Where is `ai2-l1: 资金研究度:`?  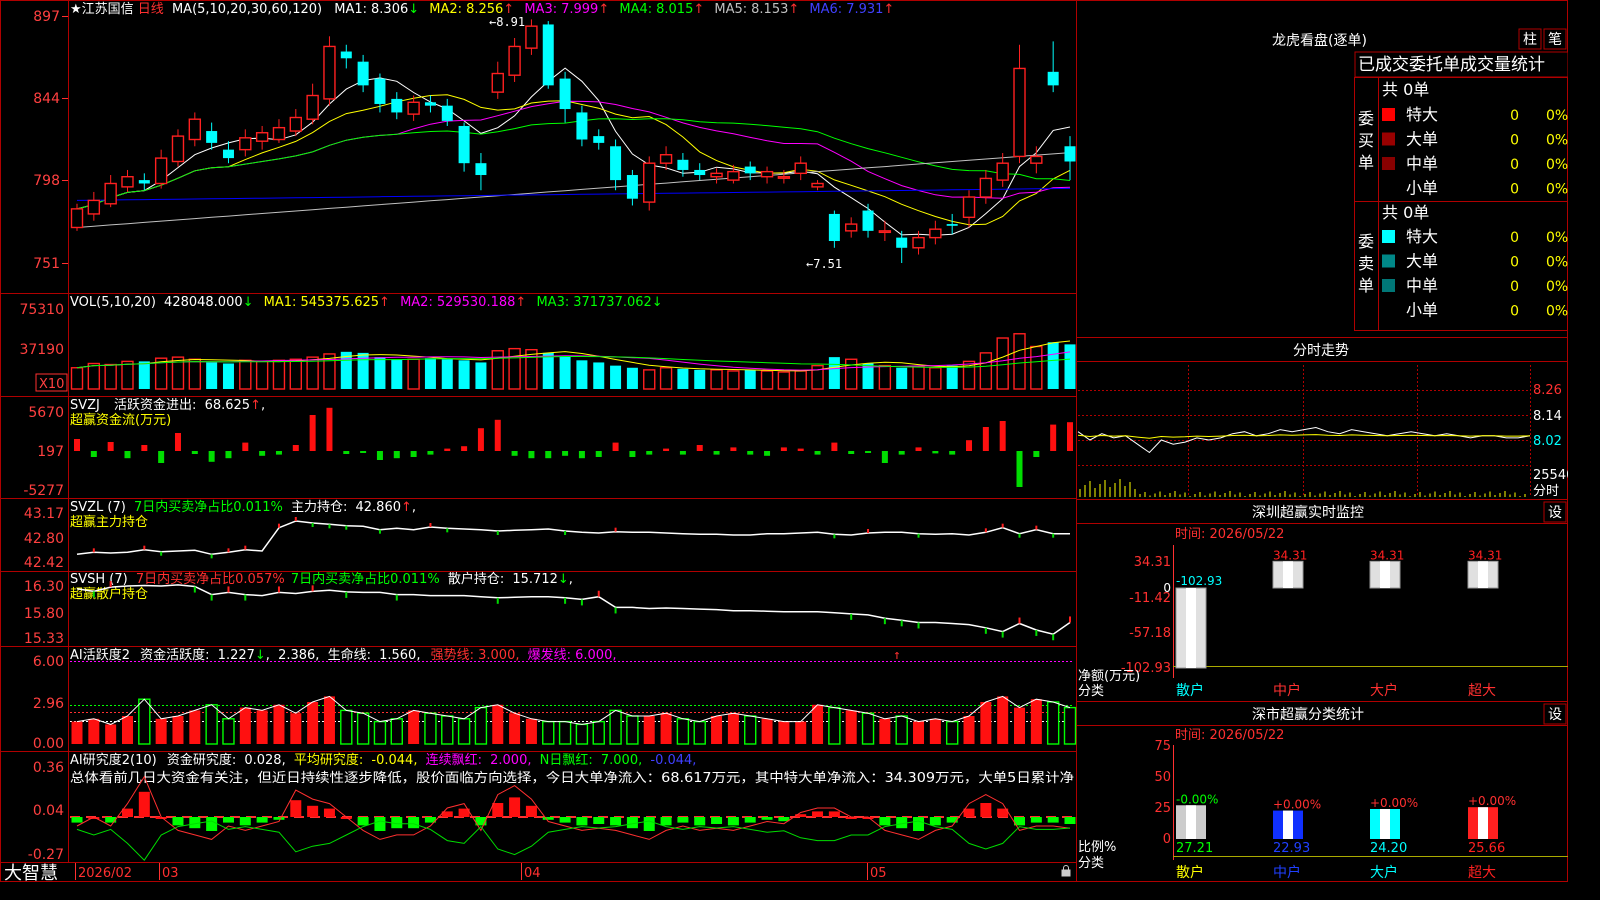
ai2-l1: 资金研究度: is located at coordinates (201, 760).